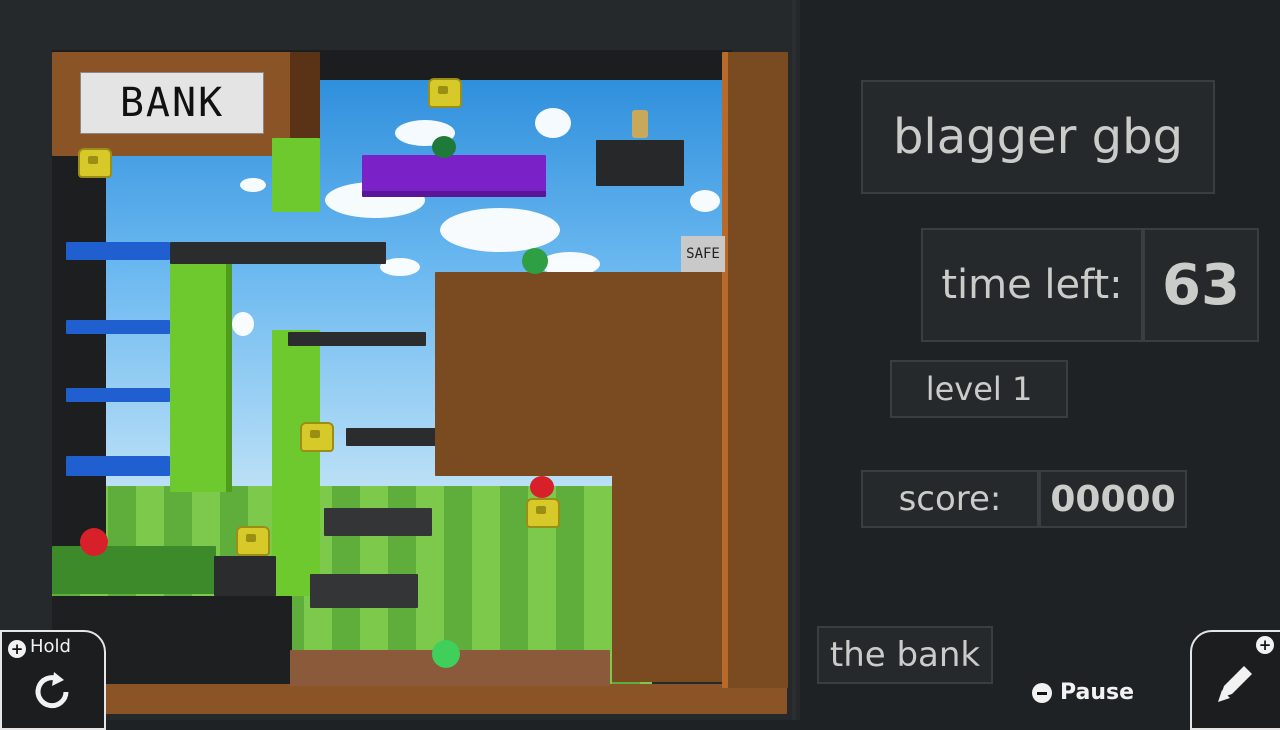 This screenshot has height=730, width=1280. I want to click on player-character, so click(640, 124).